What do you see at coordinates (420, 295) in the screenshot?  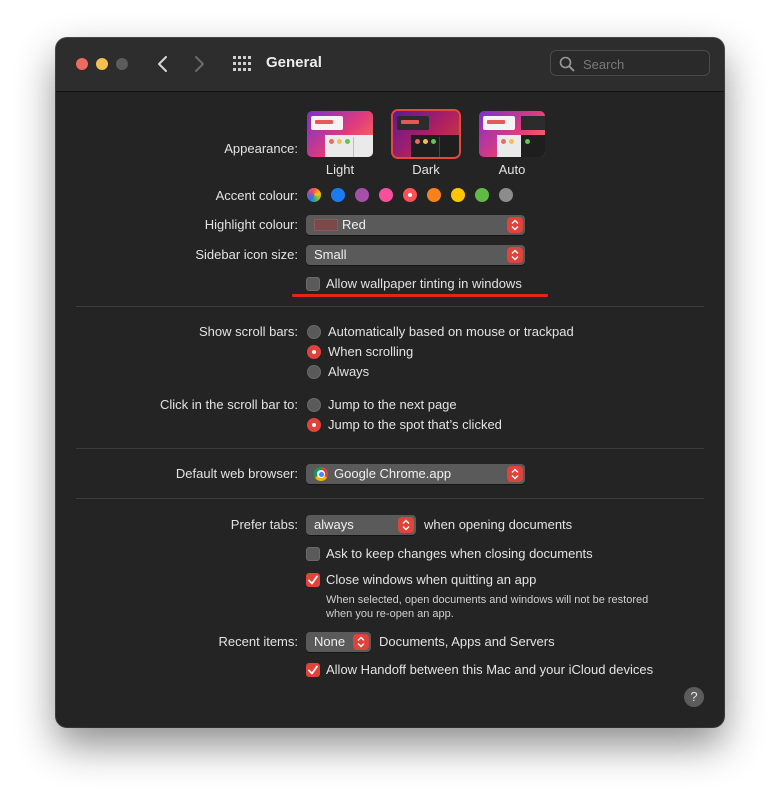 I see `annotation-underline` at bounding box center [420, 295].